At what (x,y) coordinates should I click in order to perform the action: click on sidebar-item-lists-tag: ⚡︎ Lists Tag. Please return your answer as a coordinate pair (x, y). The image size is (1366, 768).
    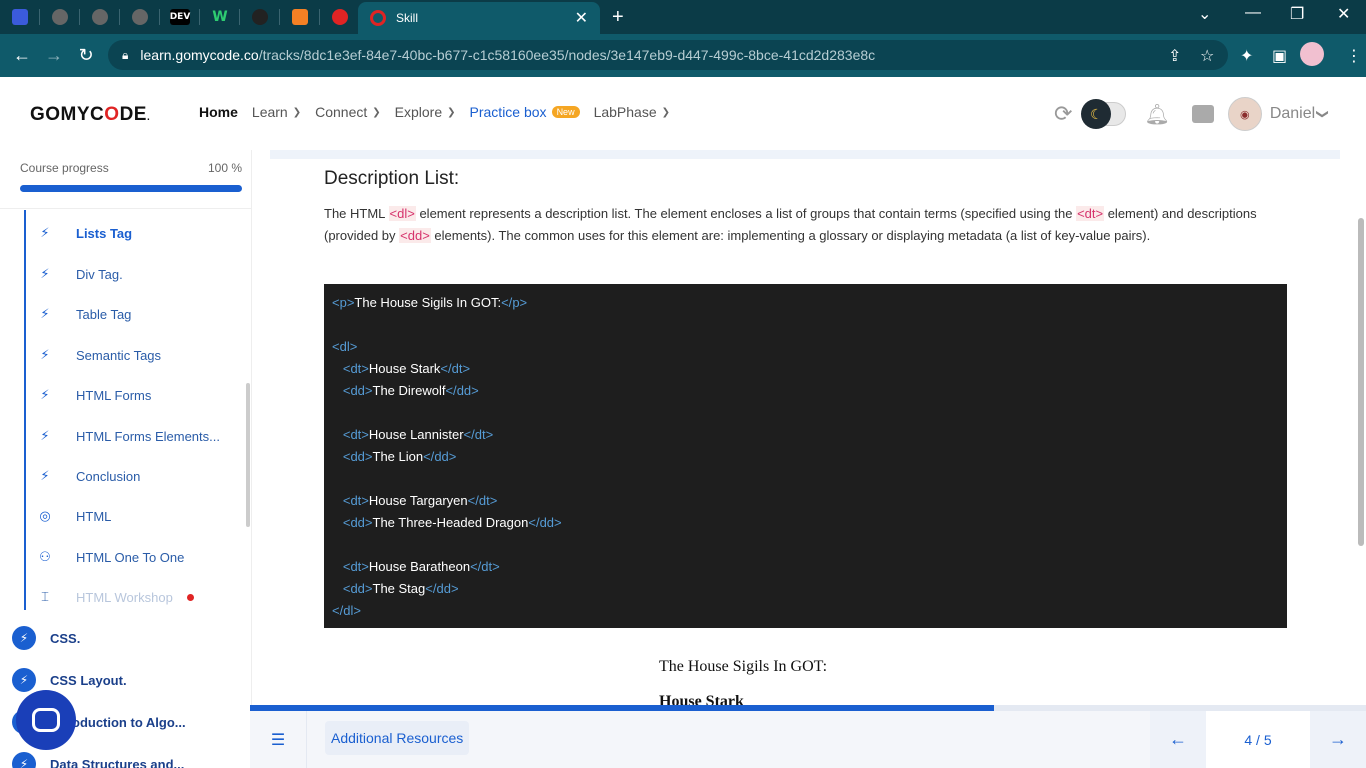
    Looking at the image, I should click on (85, 233).